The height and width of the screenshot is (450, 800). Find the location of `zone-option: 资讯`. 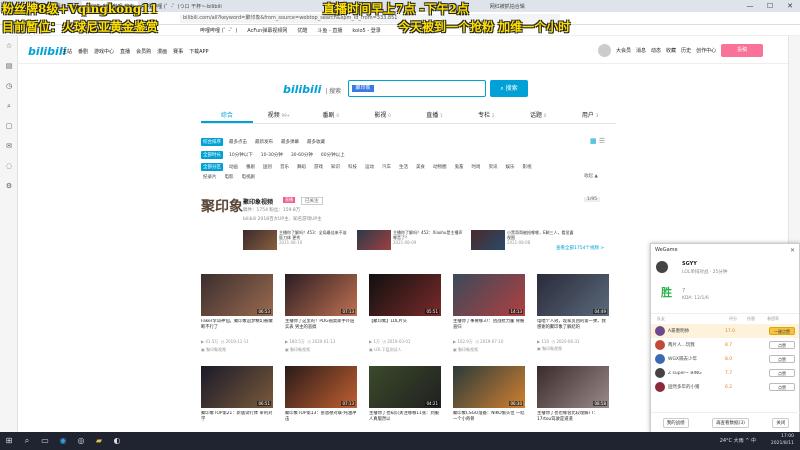

zone-option: 资讯 is located at coordinates (493, 167).